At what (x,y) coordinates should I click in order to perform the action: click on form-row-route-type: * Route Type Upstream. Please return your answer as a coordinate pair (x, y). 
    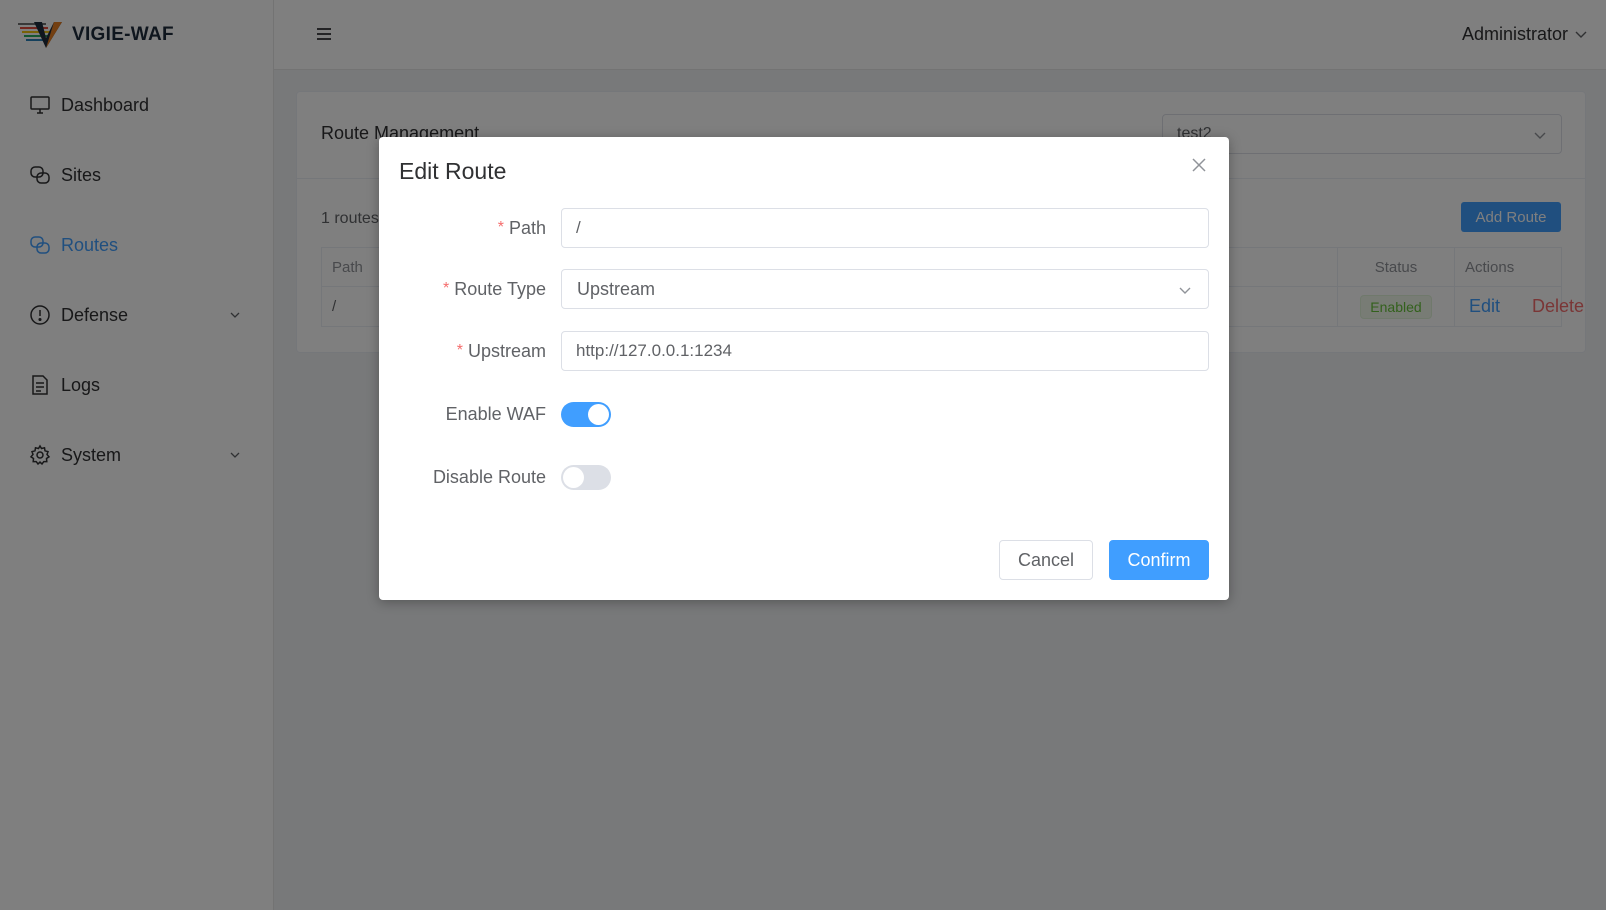
    Looking at the image, I should click on (804, 289).